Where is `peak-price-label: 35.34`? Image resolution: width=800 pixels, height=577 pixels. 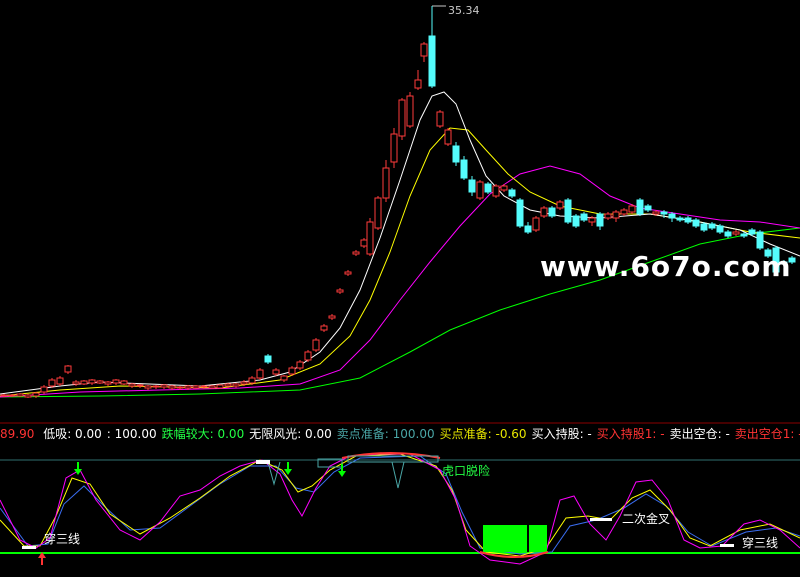 peak-price-label: 35.34 is located at coordinates (464, 10).